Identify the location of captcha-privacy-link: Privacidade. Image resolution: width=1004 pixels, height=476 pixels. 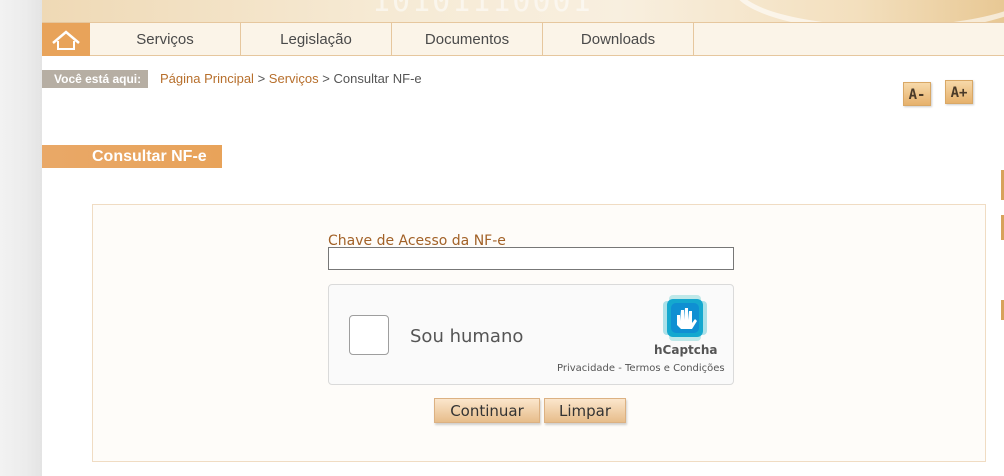
(586, 368).